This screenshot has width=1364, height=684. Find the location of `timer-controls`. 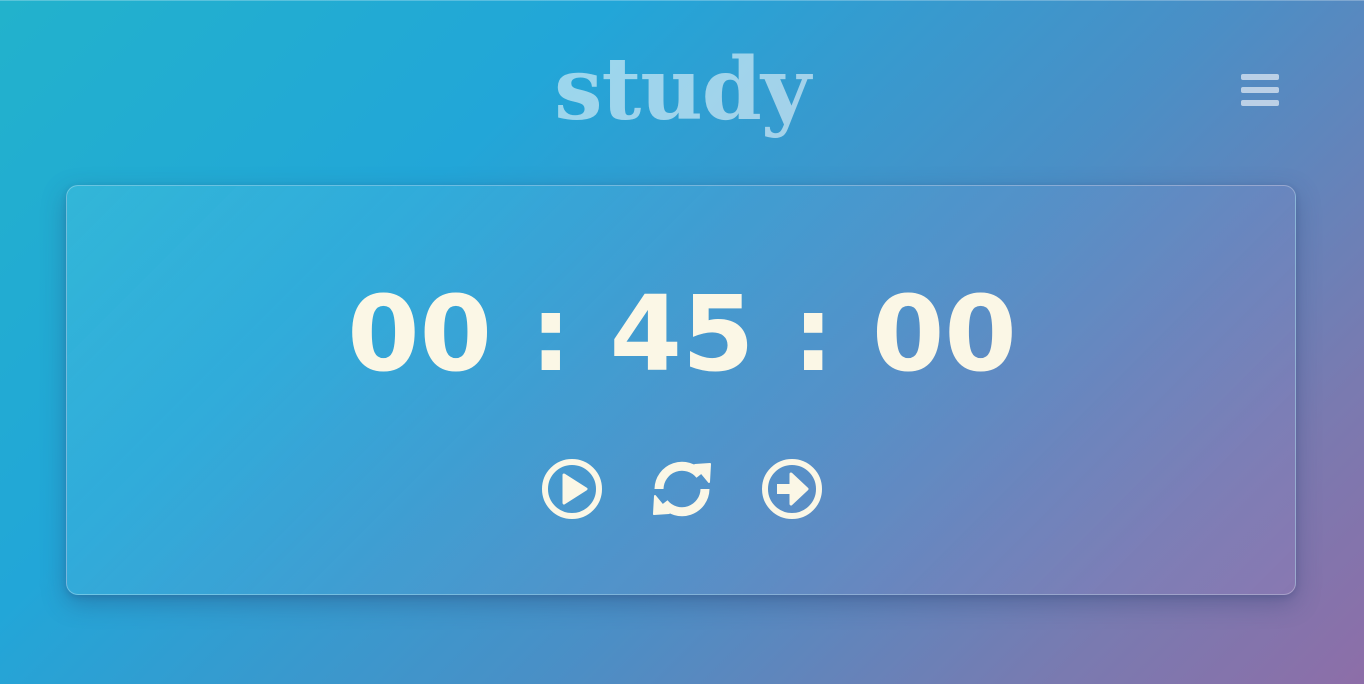

timer-controls is located at coordinates (682, 489).